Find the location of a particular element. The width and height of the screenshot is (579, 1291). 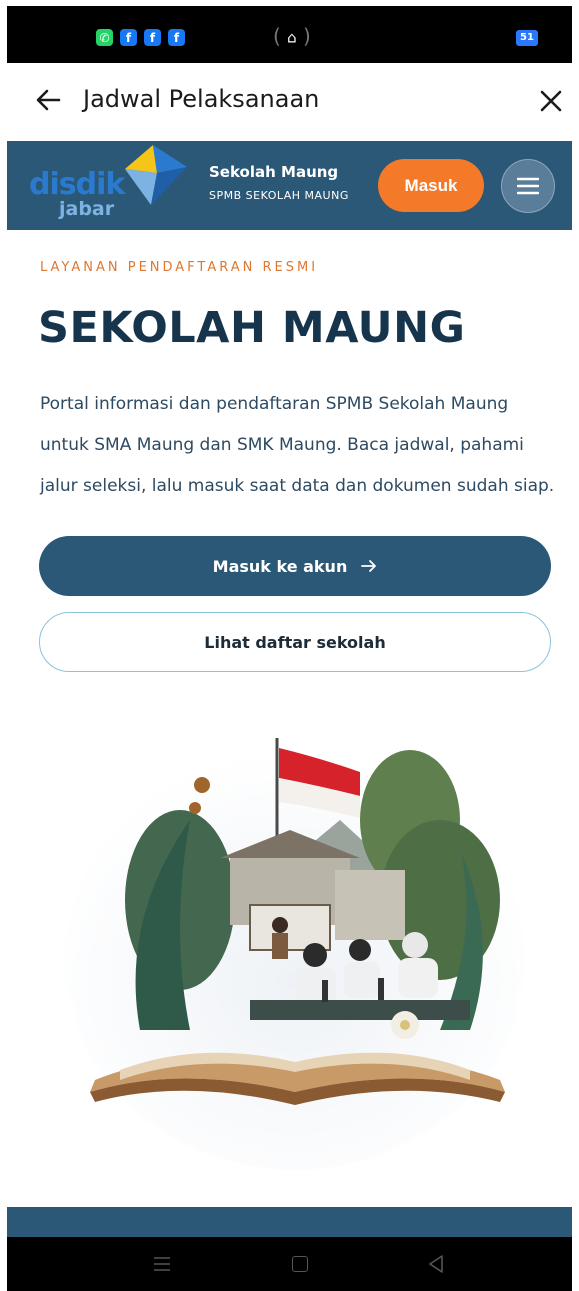

school-list-button: Lihat daftar sekolah is located at coordinates (295, 642).